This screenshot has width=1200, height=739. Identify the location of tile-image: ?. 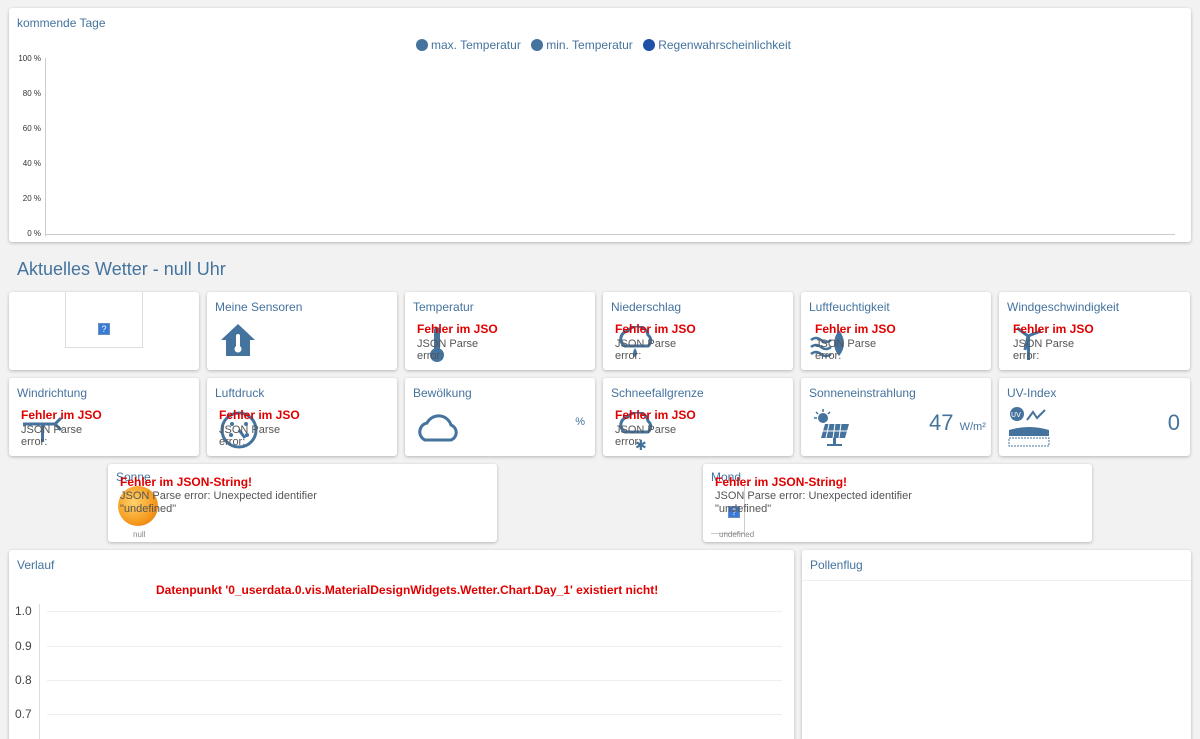
(104, 331).